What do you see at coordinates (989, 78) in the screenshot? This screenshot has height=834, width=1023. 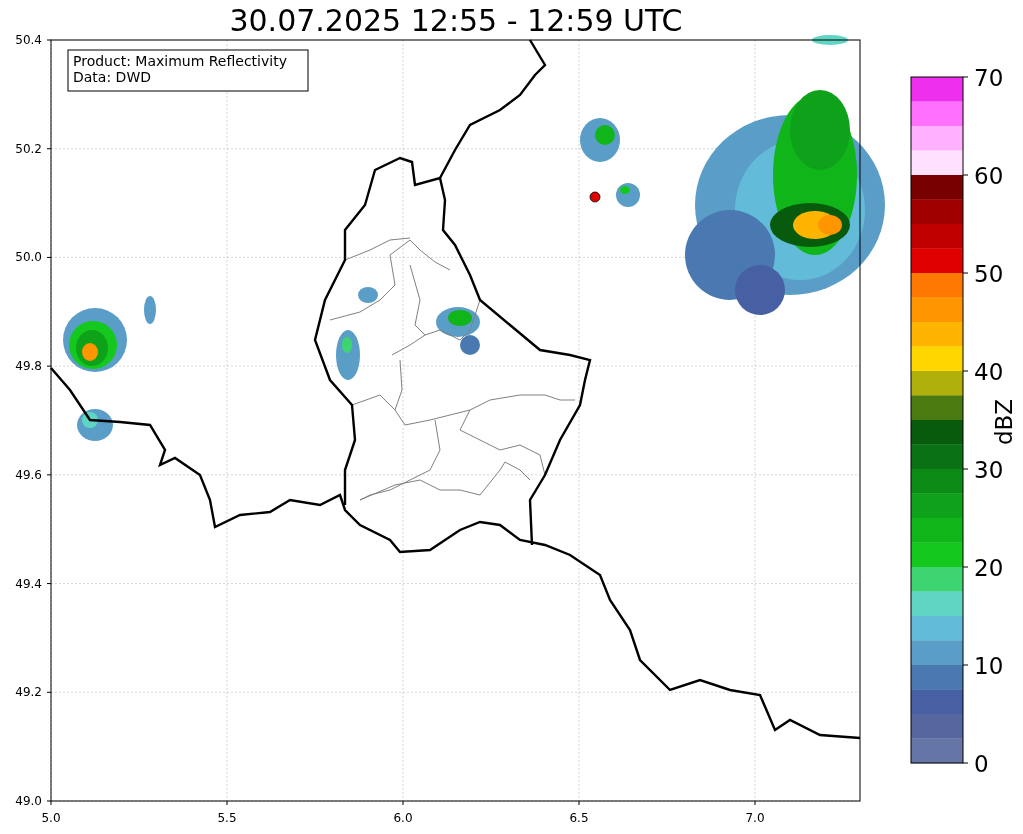 I see `colorbar-tick-label: 70` at bounding box center [989, 78].